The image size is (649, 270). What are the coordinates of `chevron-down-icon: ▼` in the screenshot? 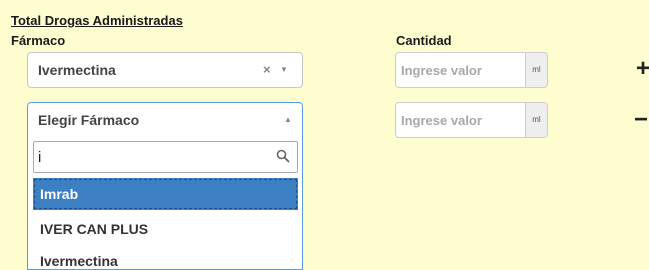 It's located at (284, 70).